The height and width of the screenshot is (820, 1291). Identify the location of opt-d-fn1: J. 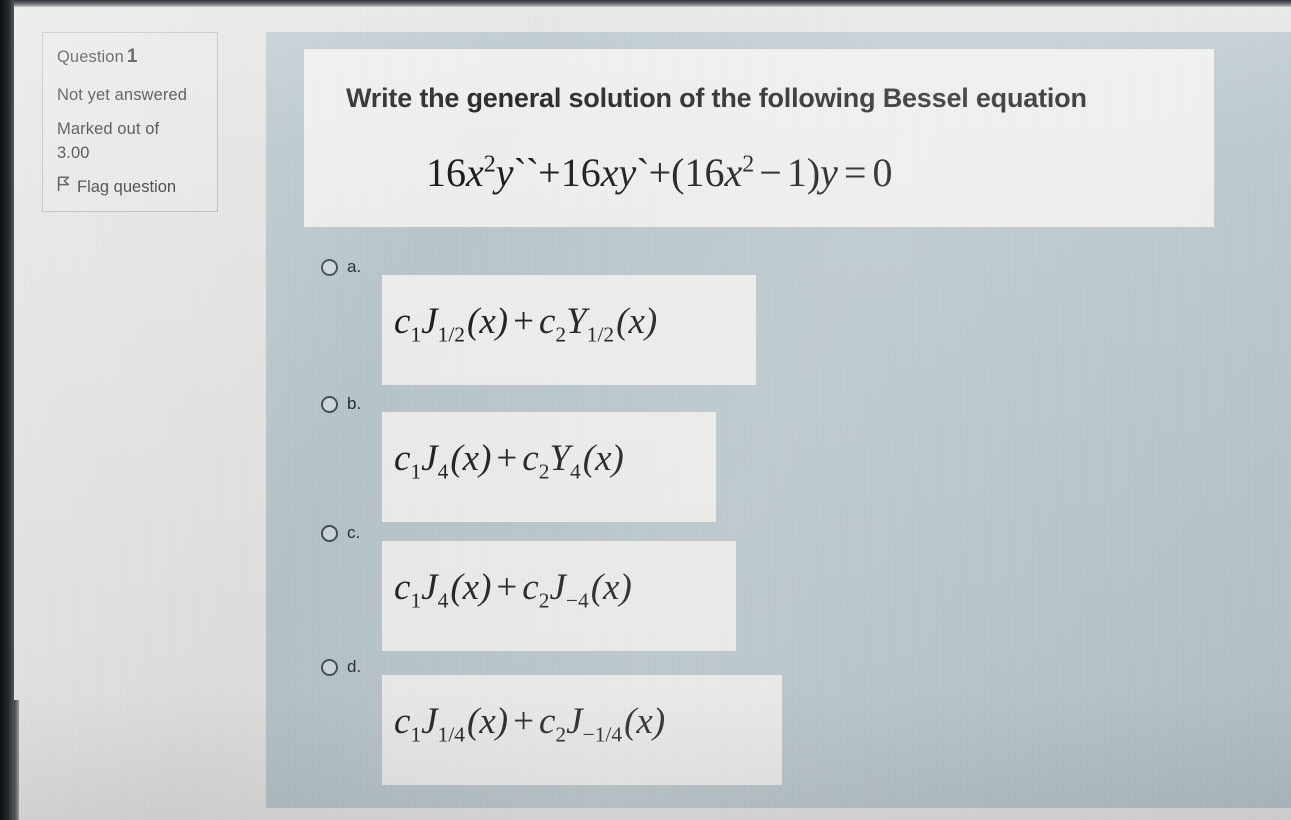
(429, 721).